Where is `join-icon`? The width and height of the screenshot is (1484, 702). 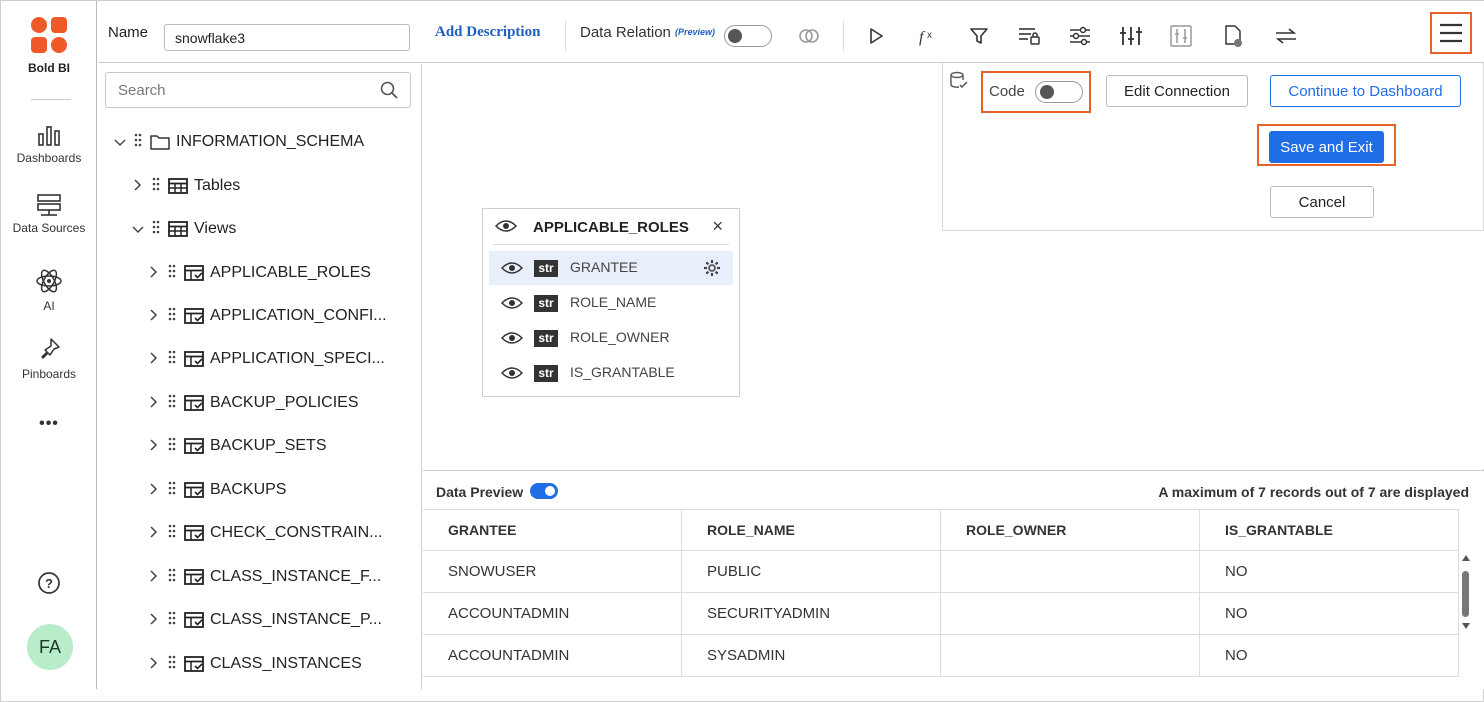 join-icon is located at coordinates (809, 36).